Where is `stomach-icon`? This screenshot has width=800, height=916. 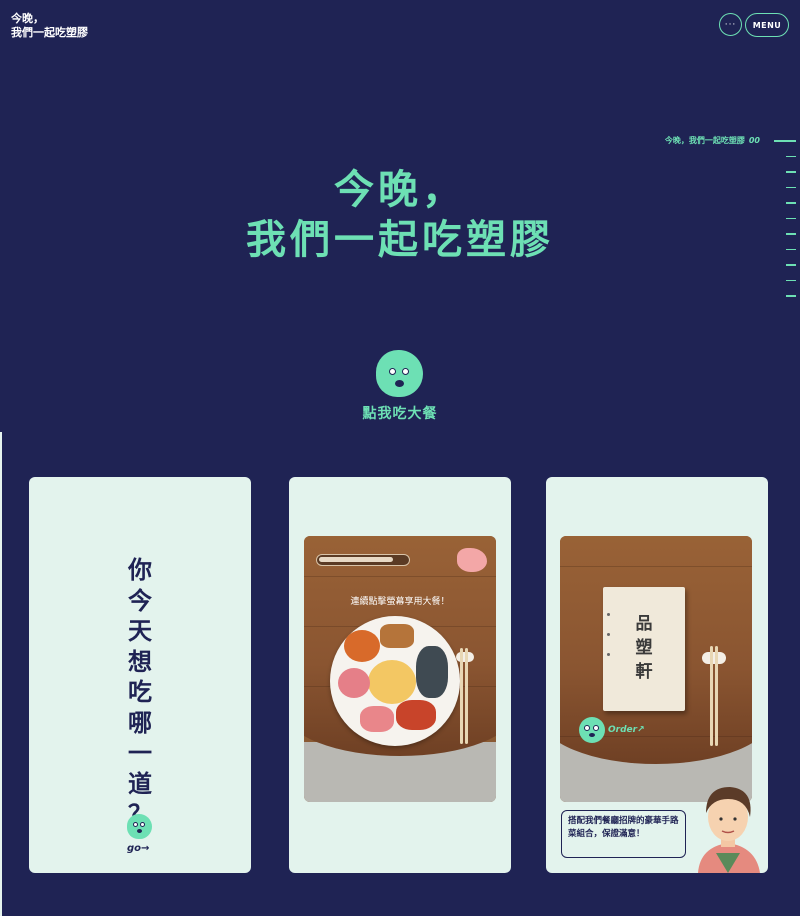 stomach-icon is located at coordinates (472, 560).